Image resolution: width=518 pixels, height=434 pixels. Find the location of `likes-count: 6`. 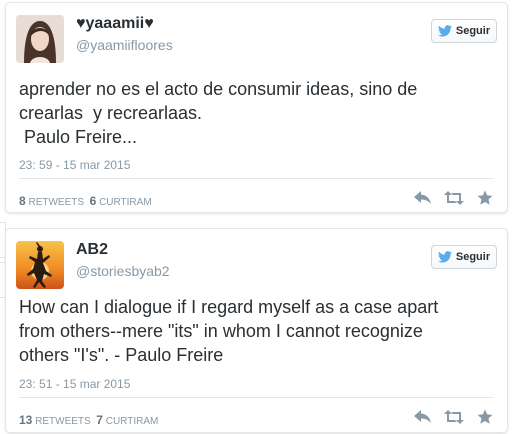

likes-count: 6 is located at coordinates (93, 201).